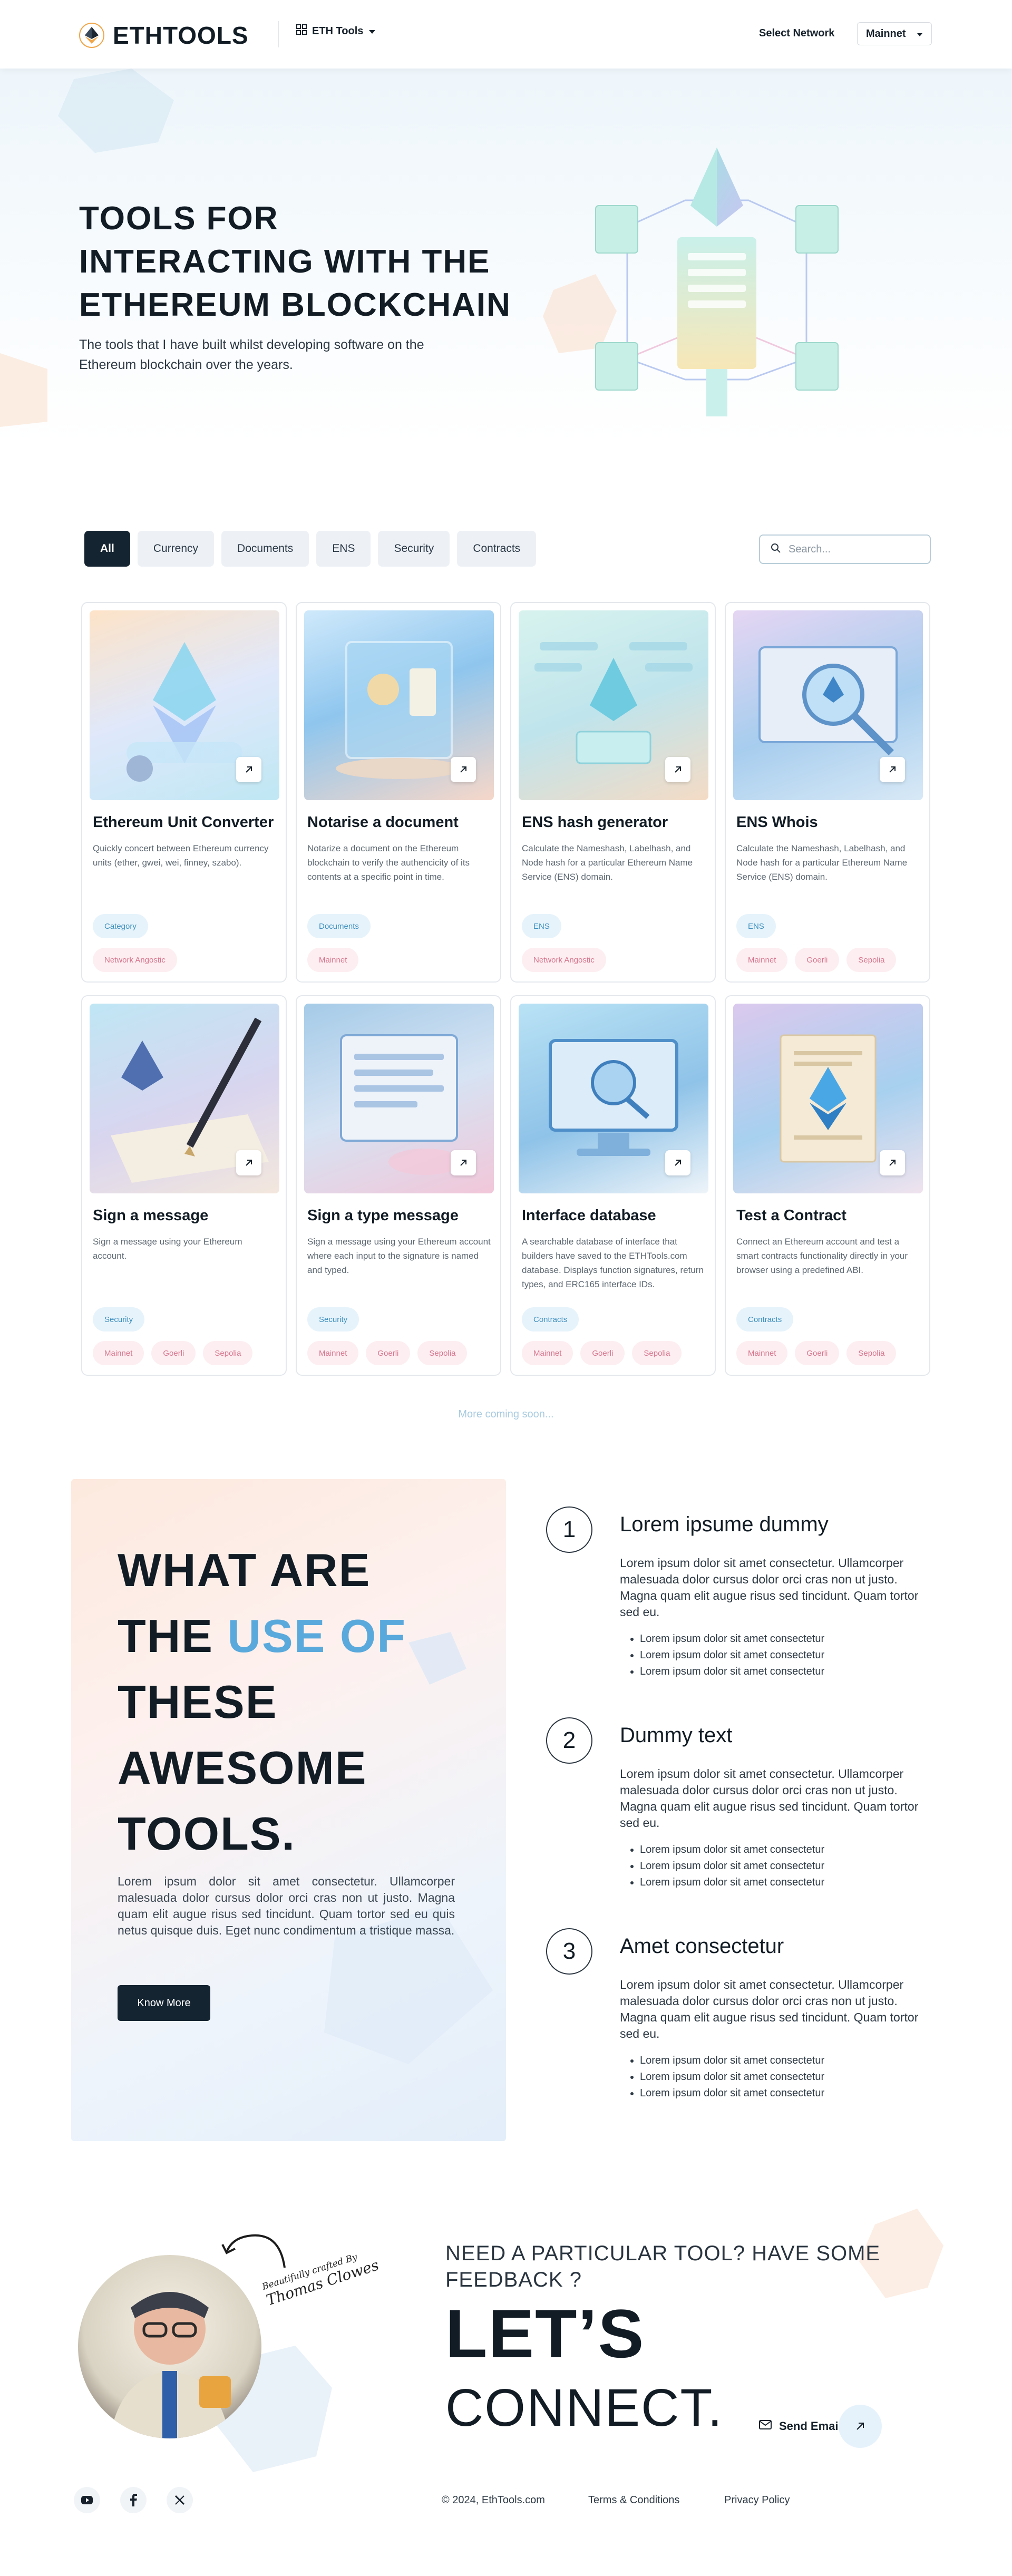 The image size is (1012, 2576). I want to click on category-tag: Documents, so click(339, 926).